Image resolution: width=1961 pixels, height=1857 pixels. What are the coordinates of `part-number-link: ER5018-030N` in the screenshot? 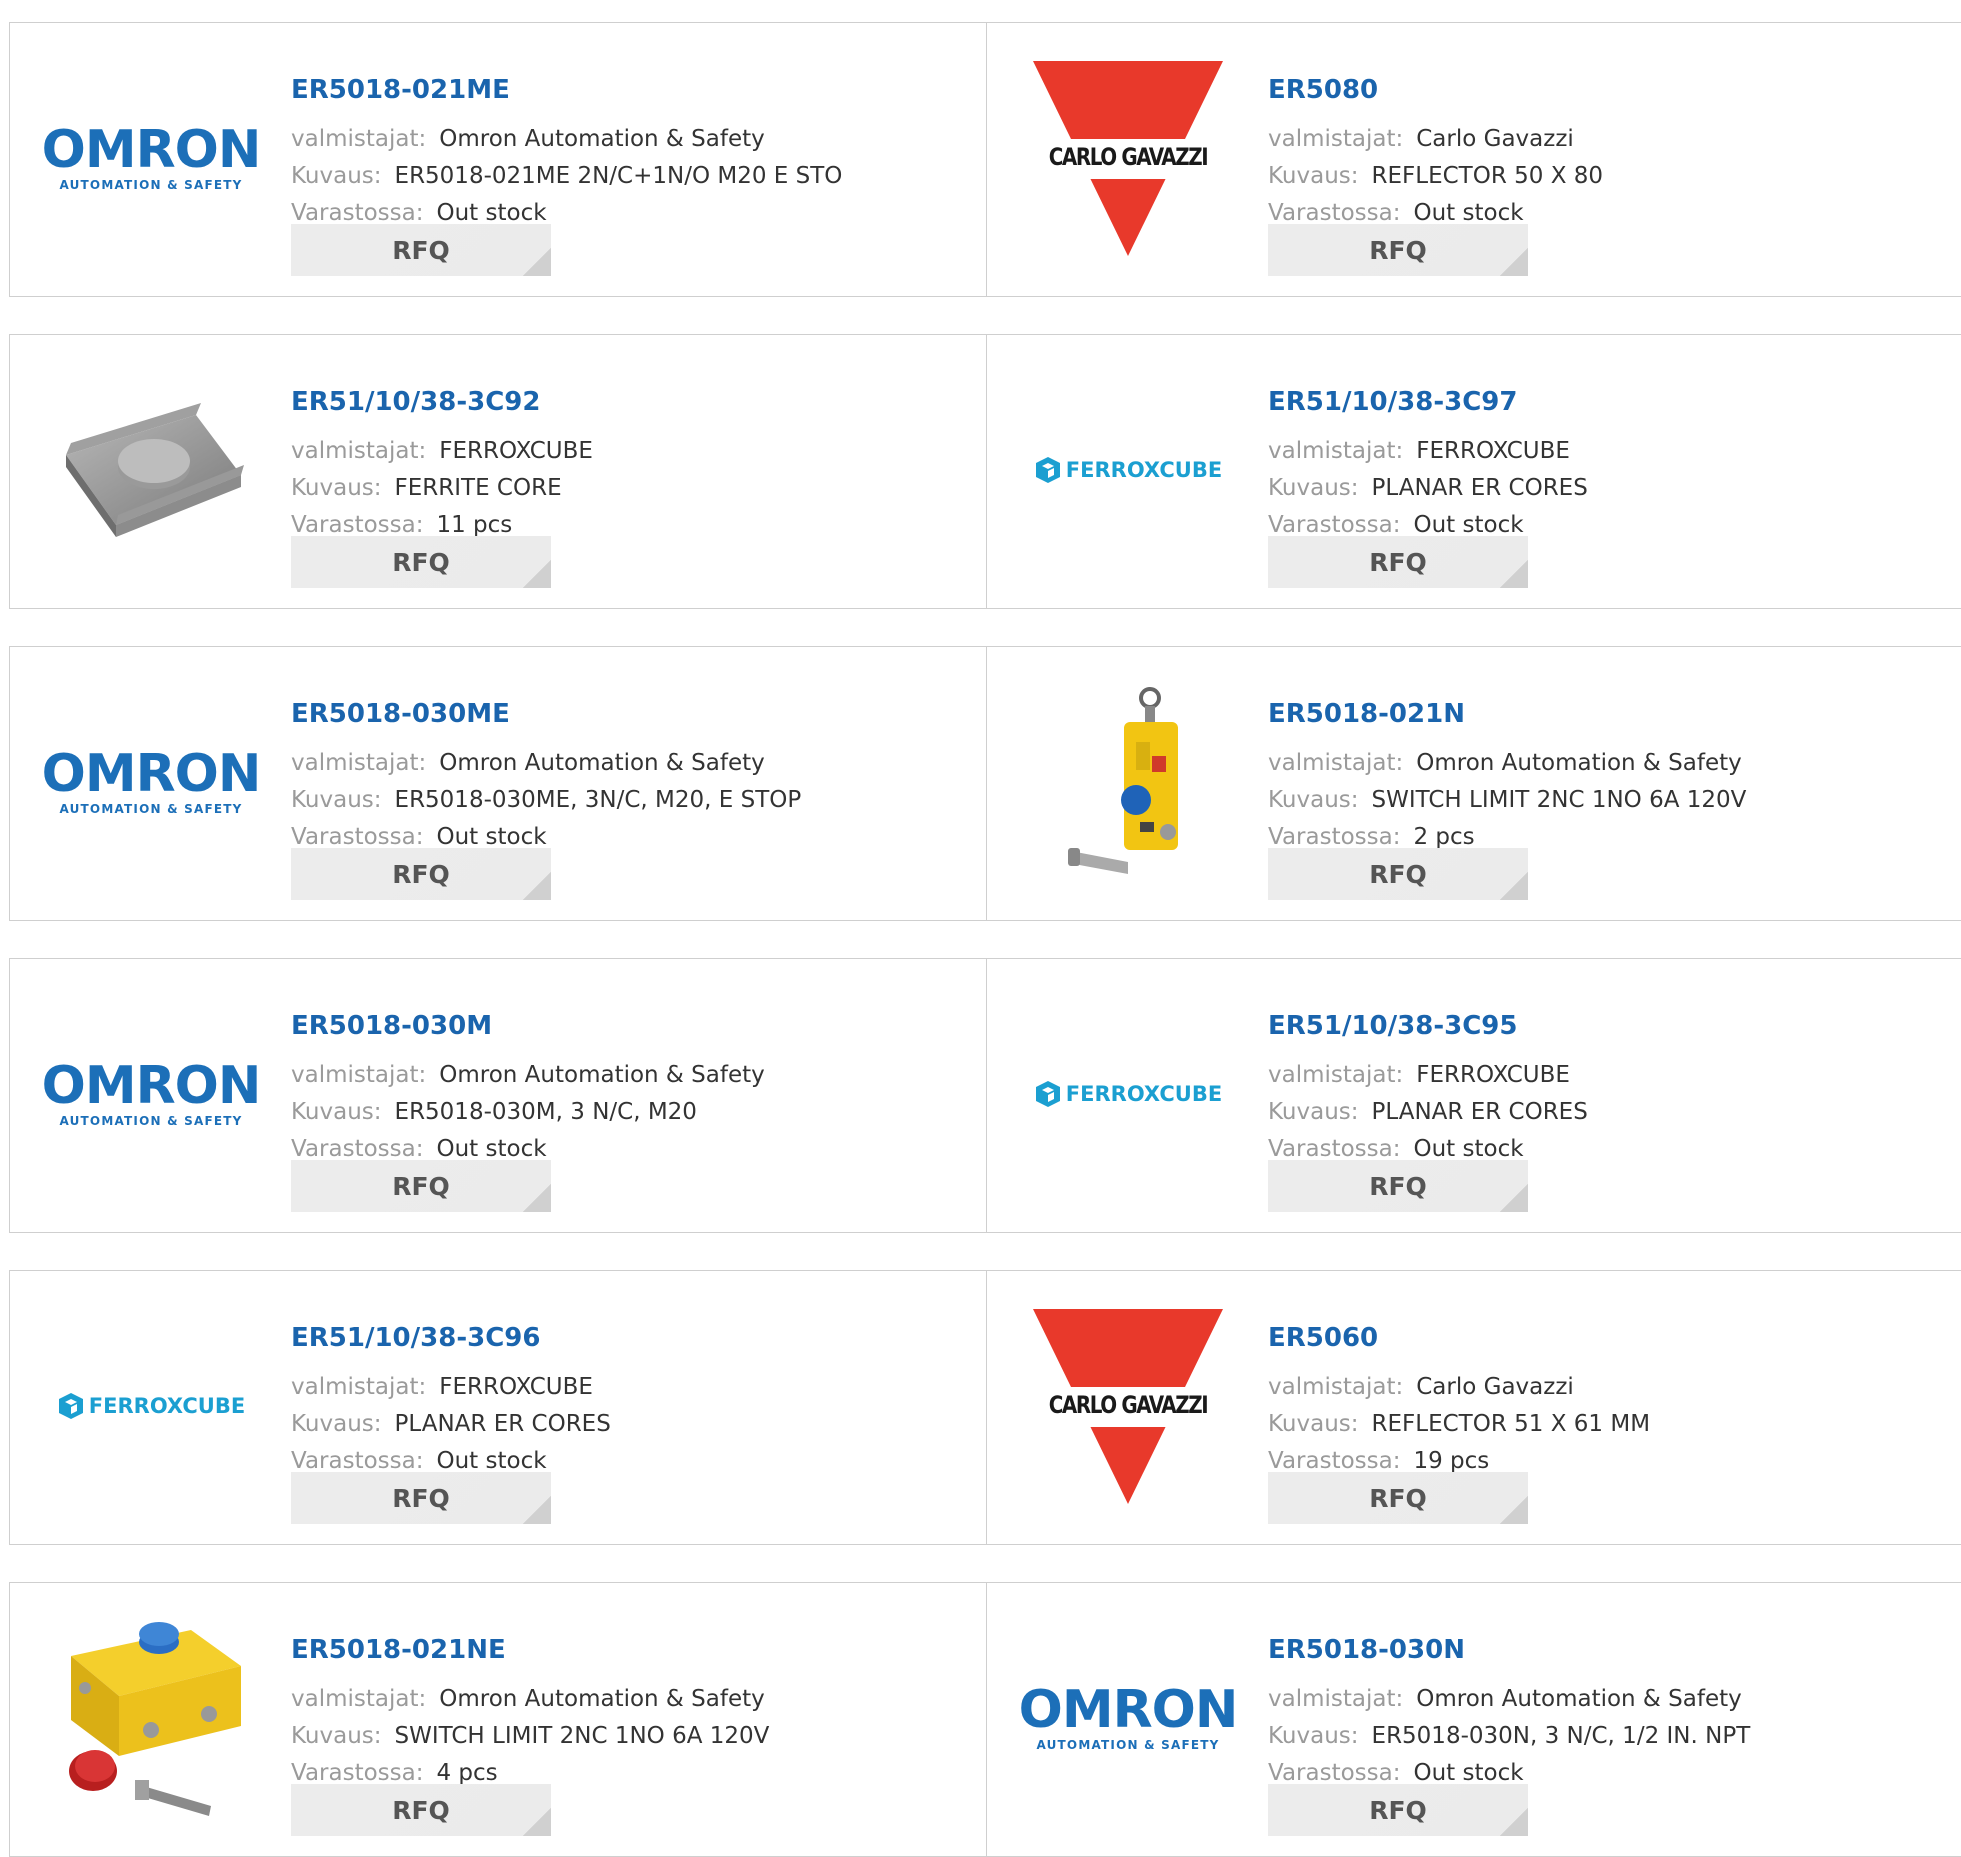 It's located at (1366, 1650).